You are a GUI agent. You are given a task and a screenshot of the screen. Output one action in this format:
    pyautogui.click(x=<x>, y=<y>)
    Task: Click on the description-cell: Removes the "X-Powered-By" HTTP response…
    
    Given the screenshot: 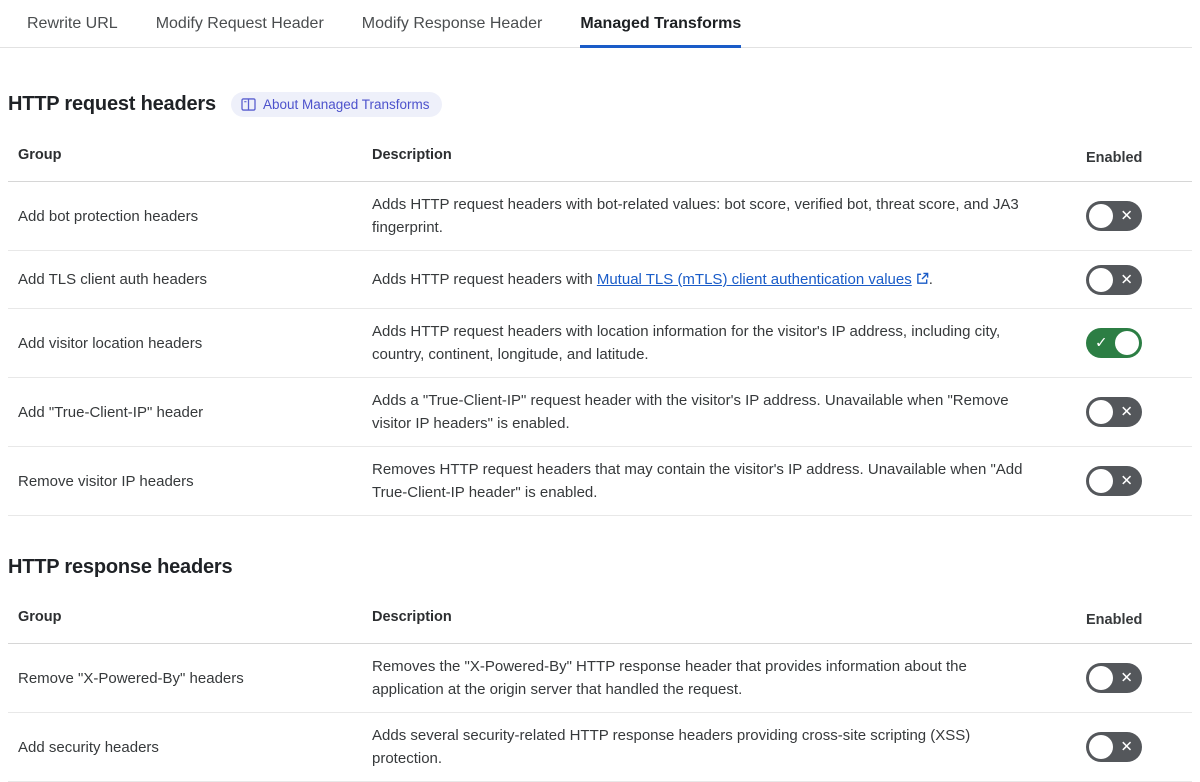 What is the action you would take?
    pyautogui.click(x=669, y=678)
    